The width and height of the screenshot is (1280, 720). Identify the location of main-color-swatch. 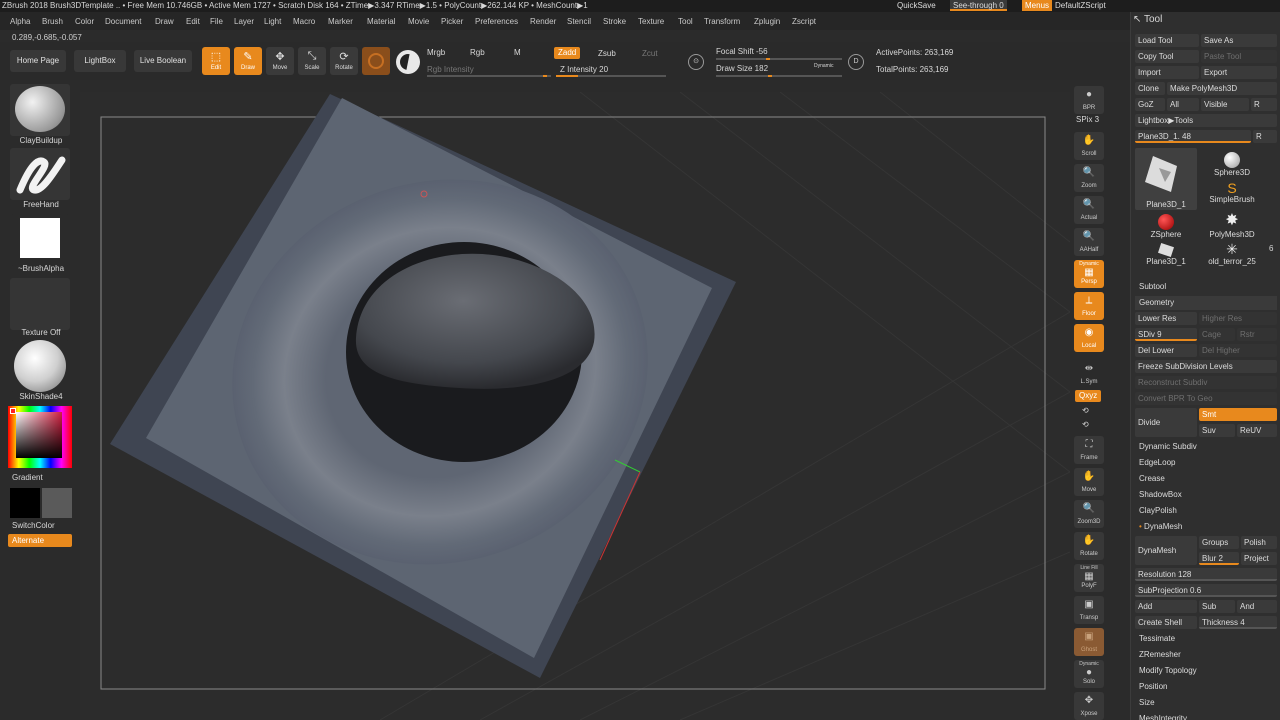
(13, 411).